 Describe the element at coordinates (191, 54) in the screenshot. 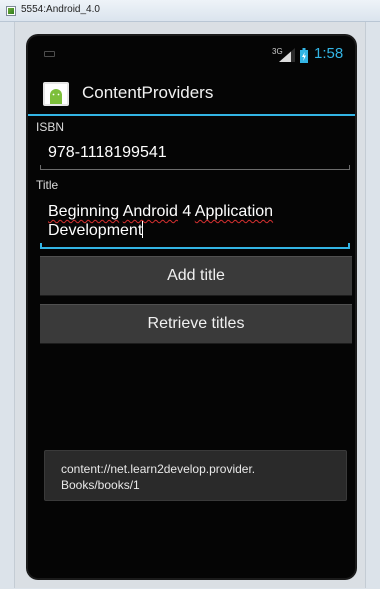

I see `status-bar: 3G 1:58` at that location.